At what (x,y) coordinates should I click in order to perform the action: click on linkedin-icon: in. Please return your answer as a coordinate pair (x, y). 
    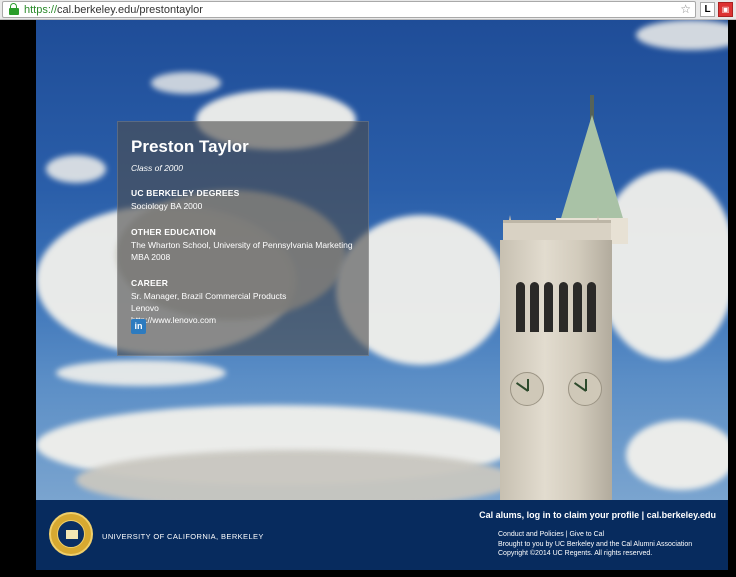
    Looking at the image, I should click on (138, 326).